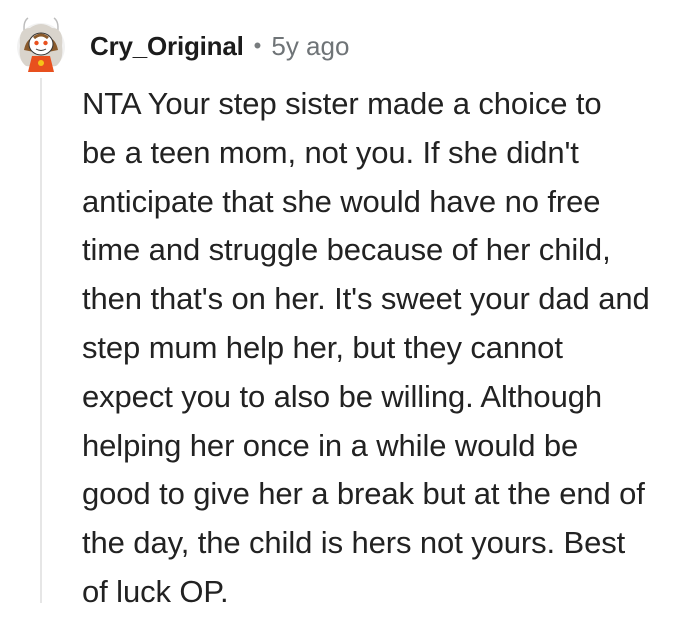  What do you see at coordinates (155, 591) in the screenshot?
I see `comment-body-line: of luck OP.` at bounding box center [155, 591].